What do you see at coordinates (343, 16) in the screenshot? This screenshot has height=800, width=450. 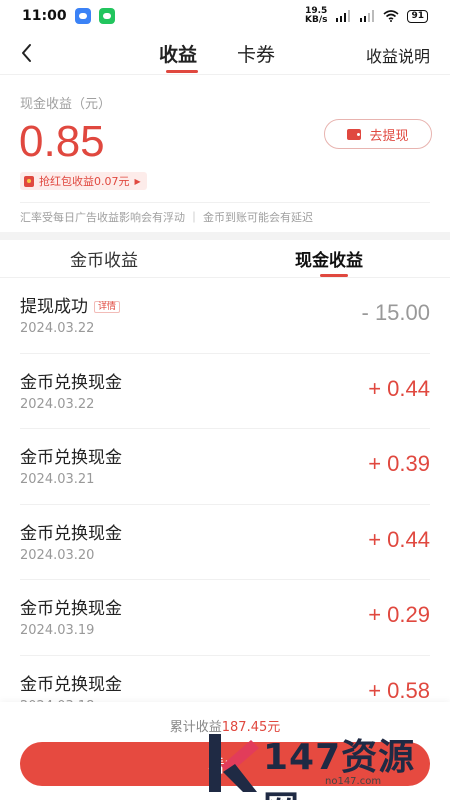 I see `signal-icon` at bounding box center [343, 16].